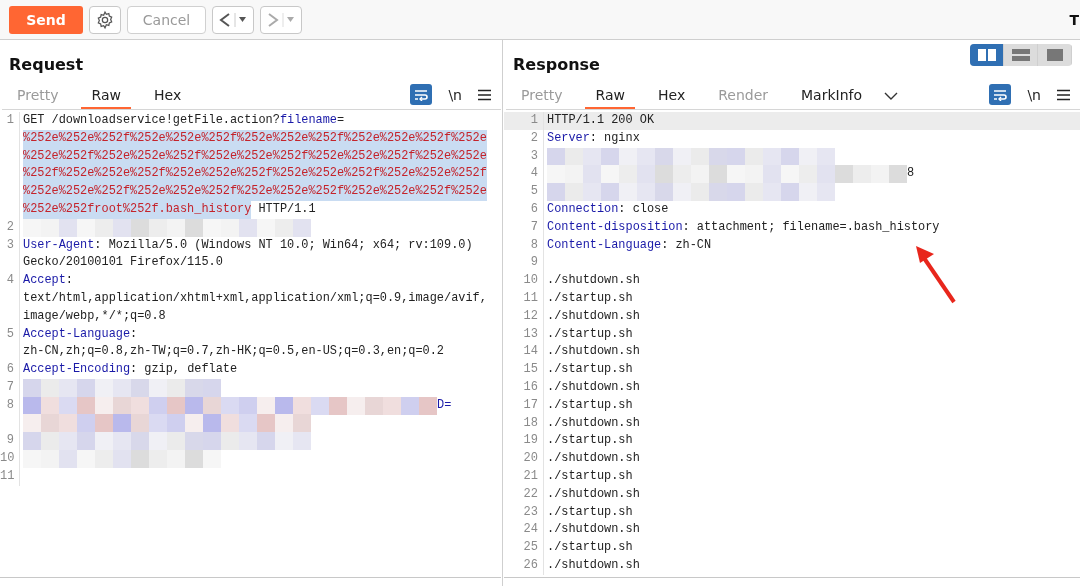  I want to click on code-text: HTTP/1.1 200 OK, so click(601, 120).